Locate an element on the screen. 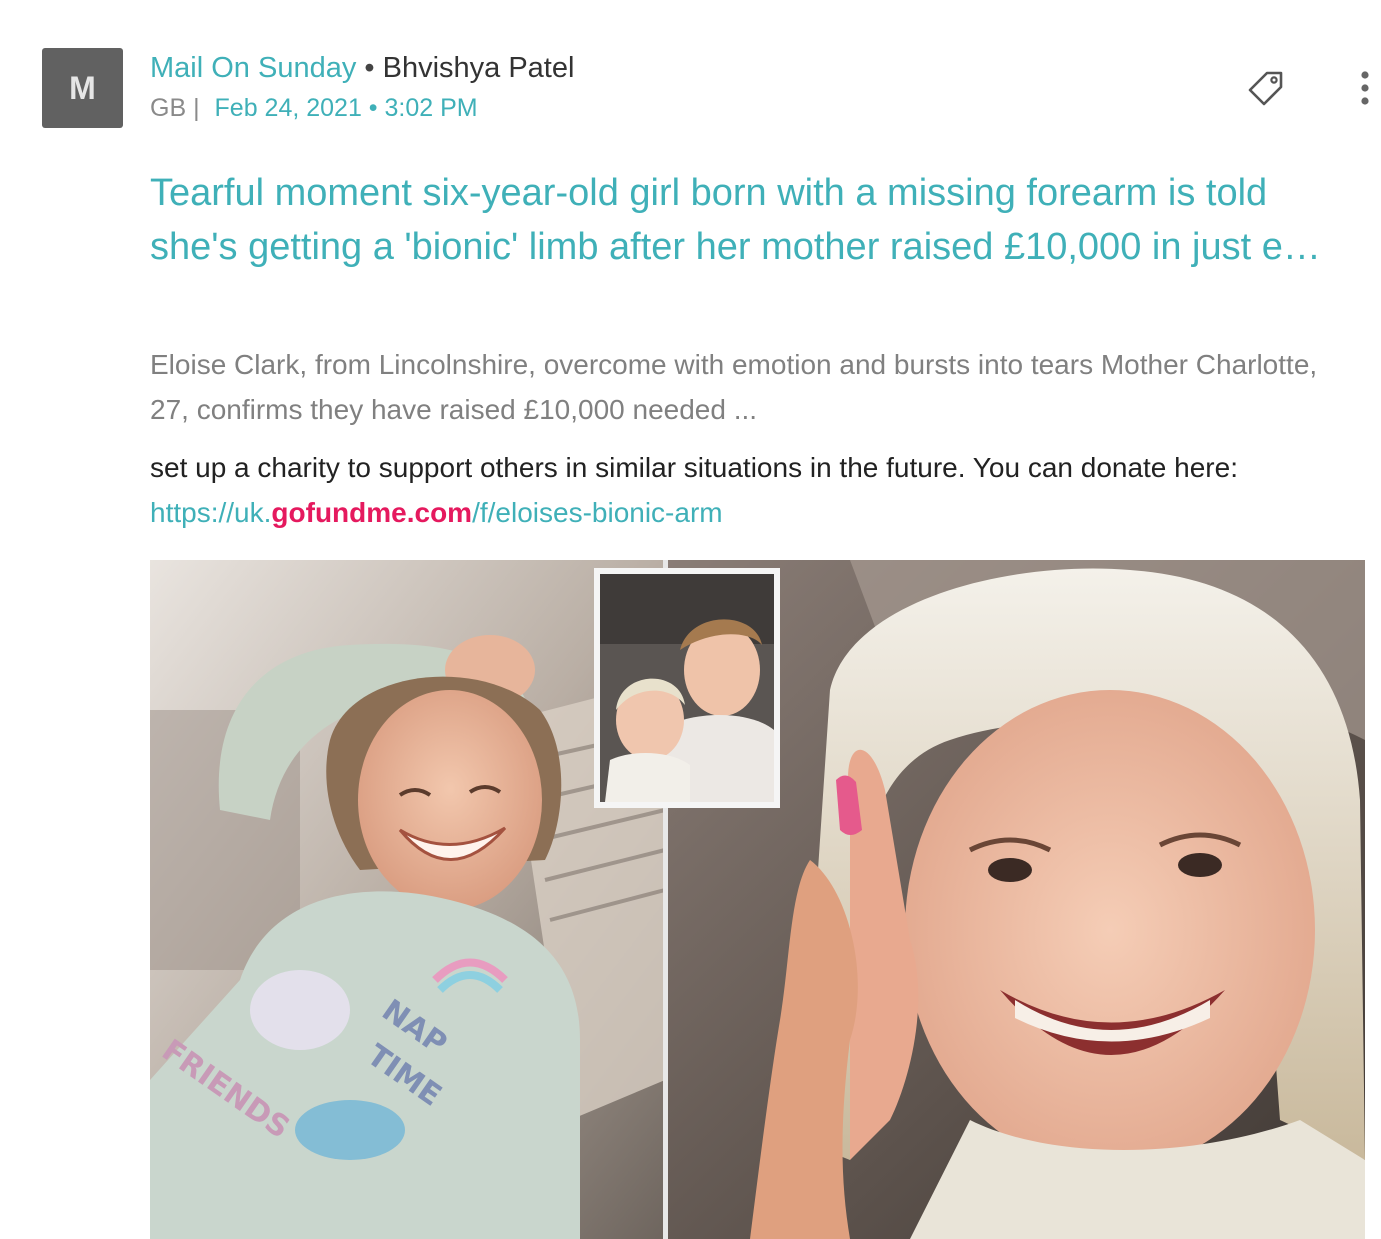 The width and height of the screenshot is (1381, 1239). source-avatar: M is located at coordinates (82, 88).